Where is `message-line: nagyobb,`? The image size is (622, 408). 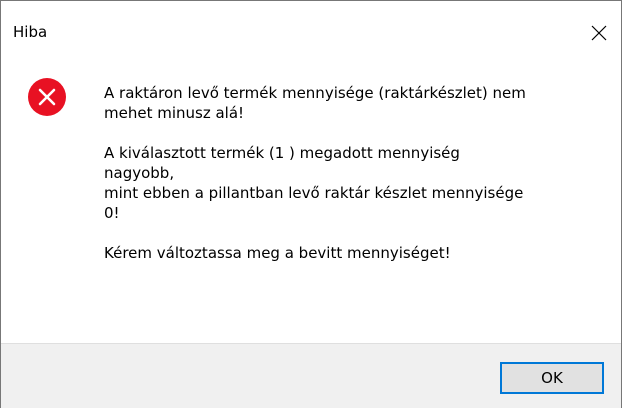 message-line: nagyobb, is located at coordinates (139, 173).